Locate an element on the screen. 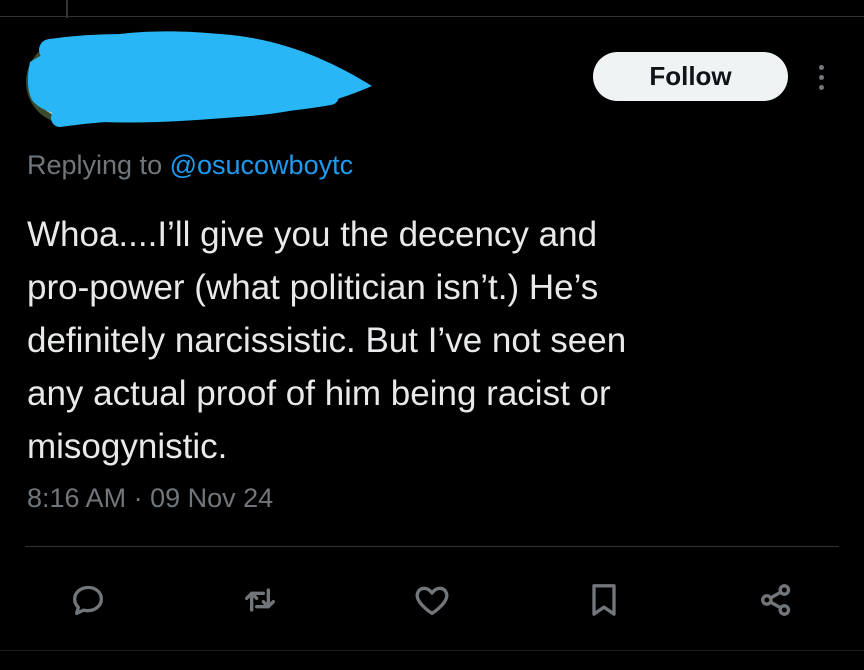 The height and width of the screenshot is (670, 864). avatar is located at coordinates (68, 82).